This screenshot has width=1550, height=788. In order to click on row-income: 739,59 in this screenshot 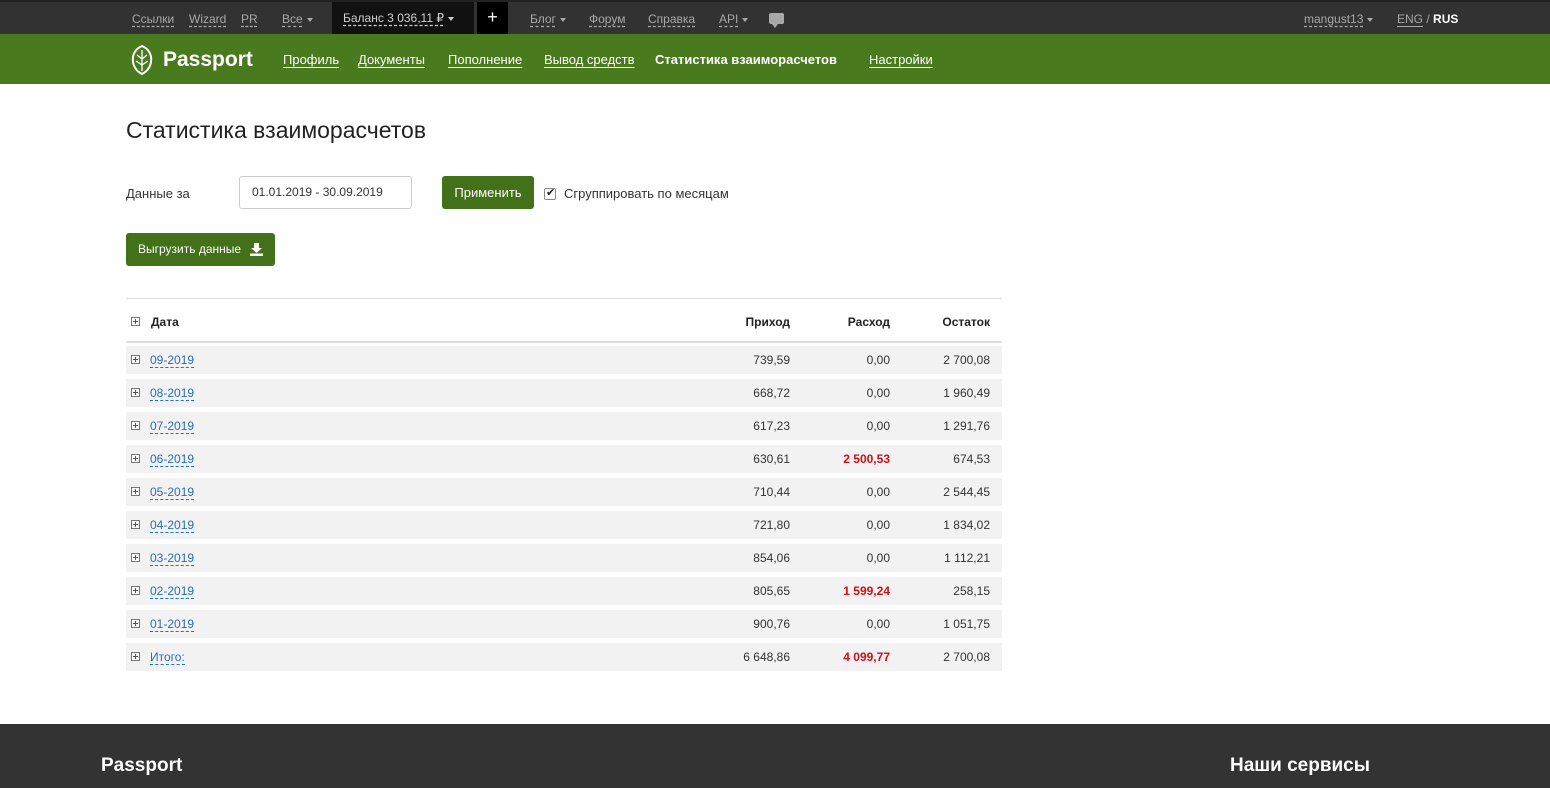, I will do `click(771, 360)`.